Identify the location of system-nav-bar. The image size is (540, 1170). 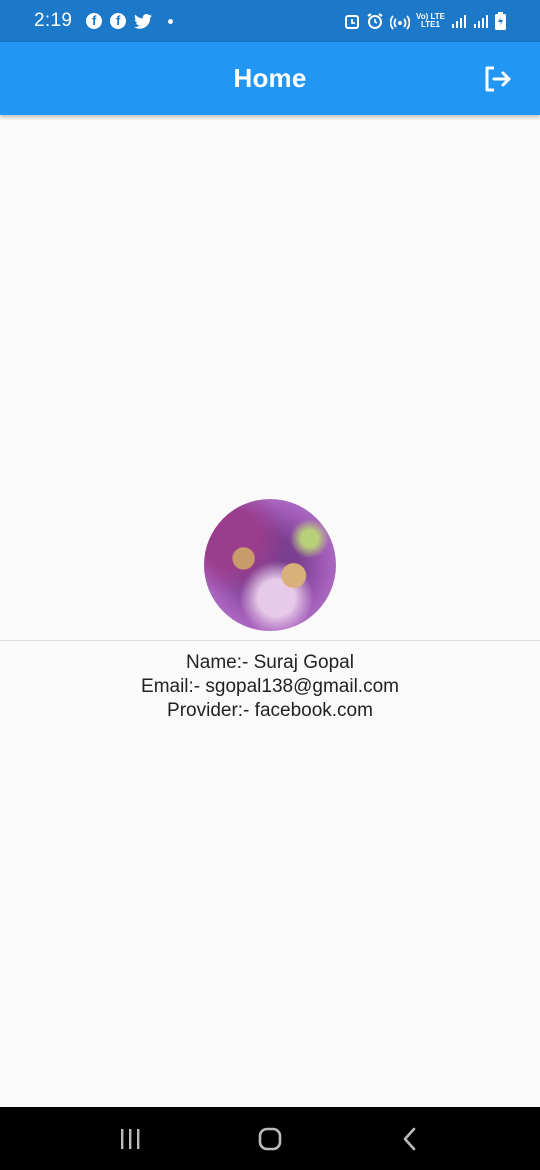
(270, 1138).